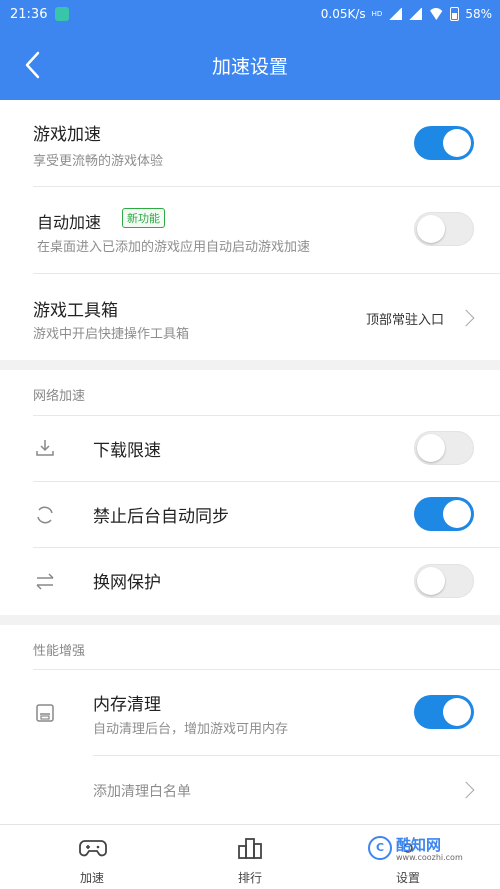  I want to click on memory-clean-toggle, so click(444, 712).